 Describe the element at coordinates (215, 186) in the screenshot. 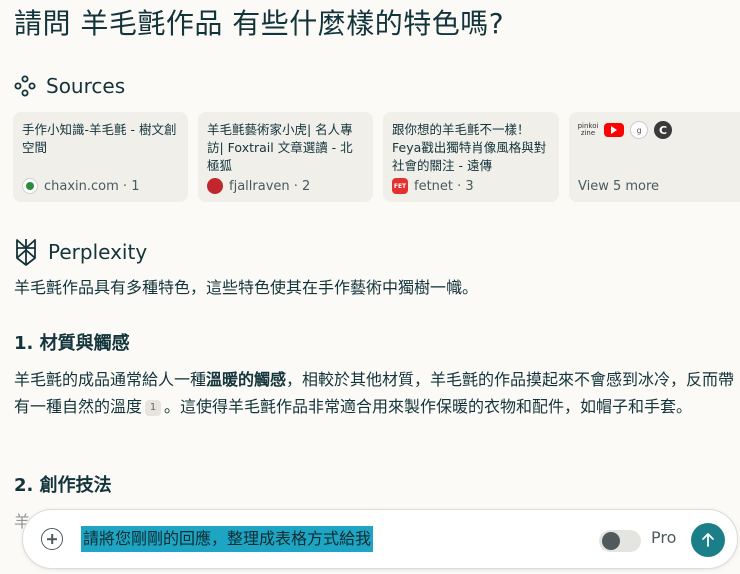

I see `fjallraven-favicon` at that location.